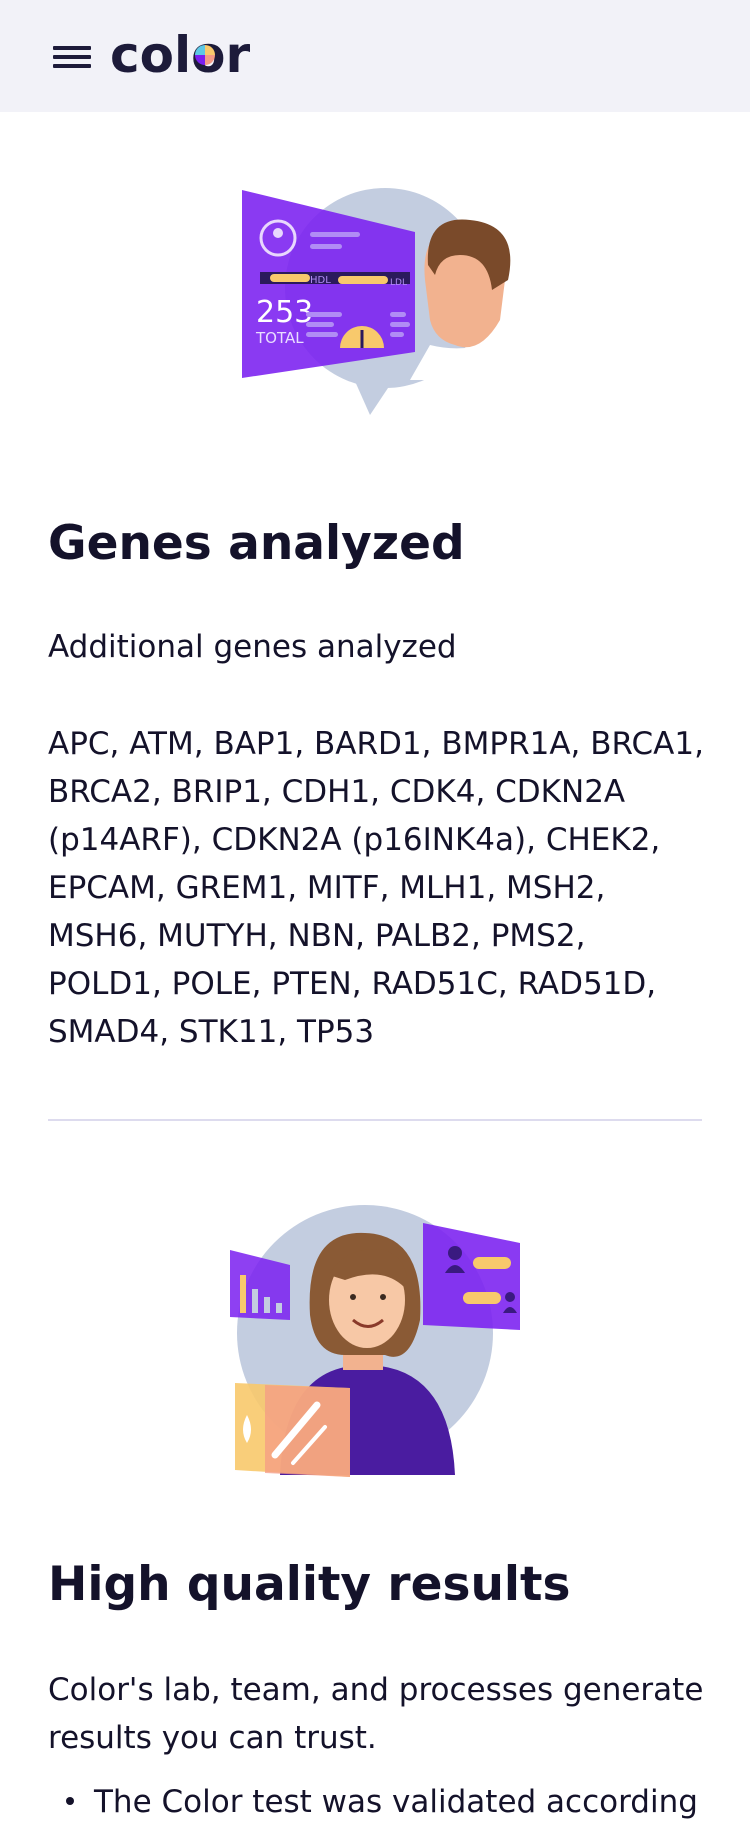 The width and height of the screenshot is (750, 1836). Describe the element at coordinates (378, 301) in the screenshot. I see `cholesterol-dashboard-illustration: HDL LDL 253 TOTAL` at that location.